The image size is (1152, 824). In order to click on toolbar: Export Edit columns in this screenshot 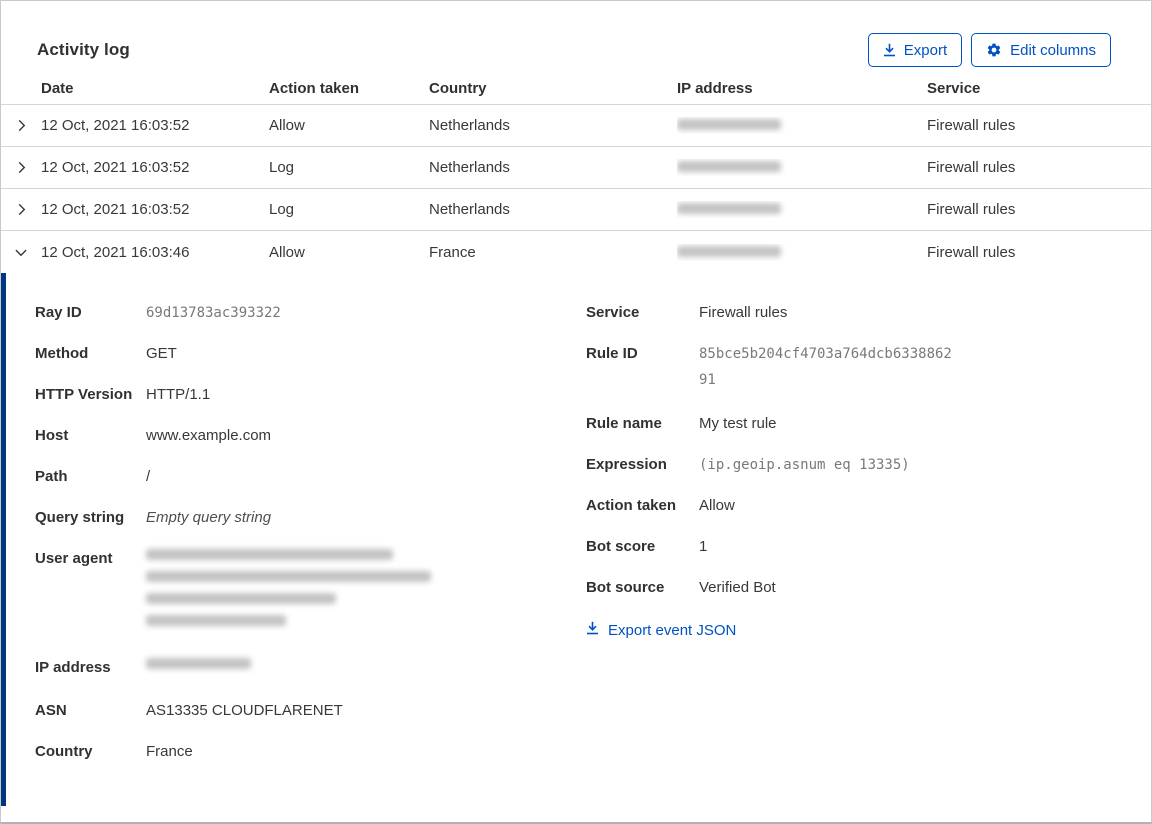, I will do `click(989, 50)`.